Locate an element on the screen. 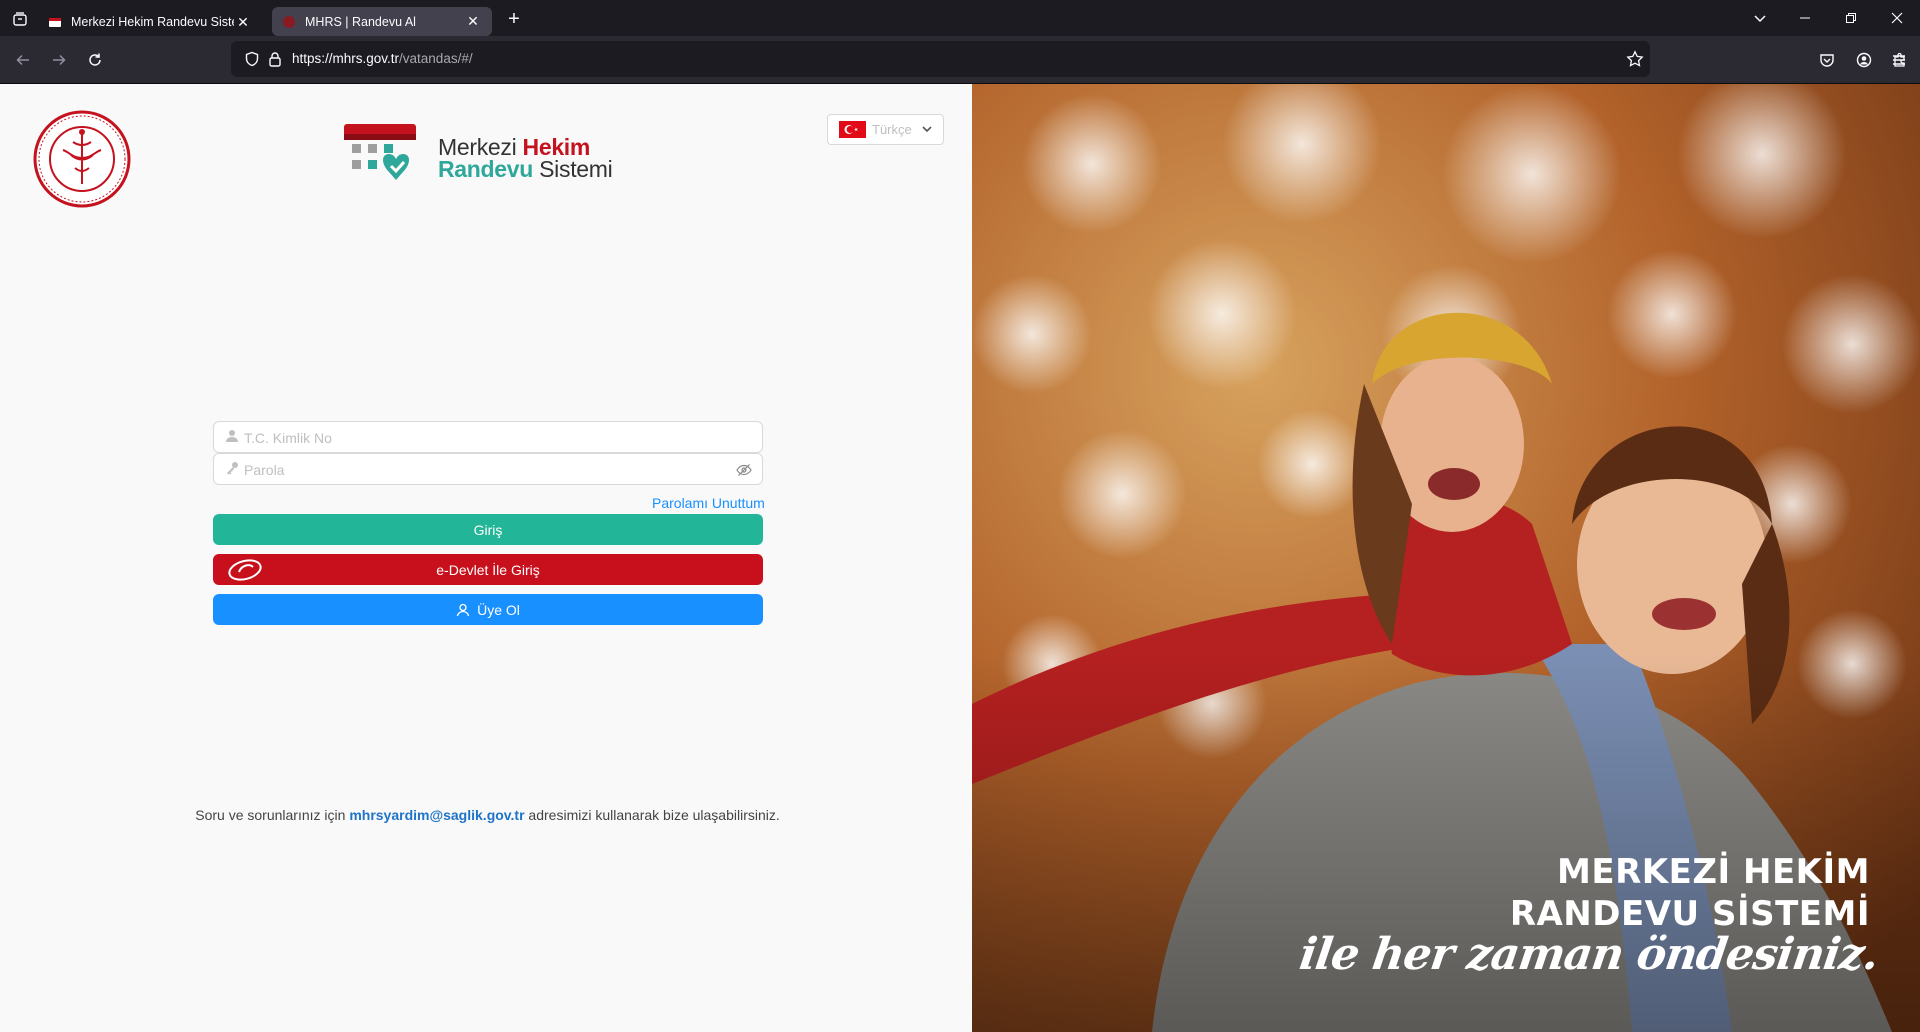 The height and width of the screenshot is (1032, 1920). logo-text-randevu: Randevu is located at coordinates (486, 169).